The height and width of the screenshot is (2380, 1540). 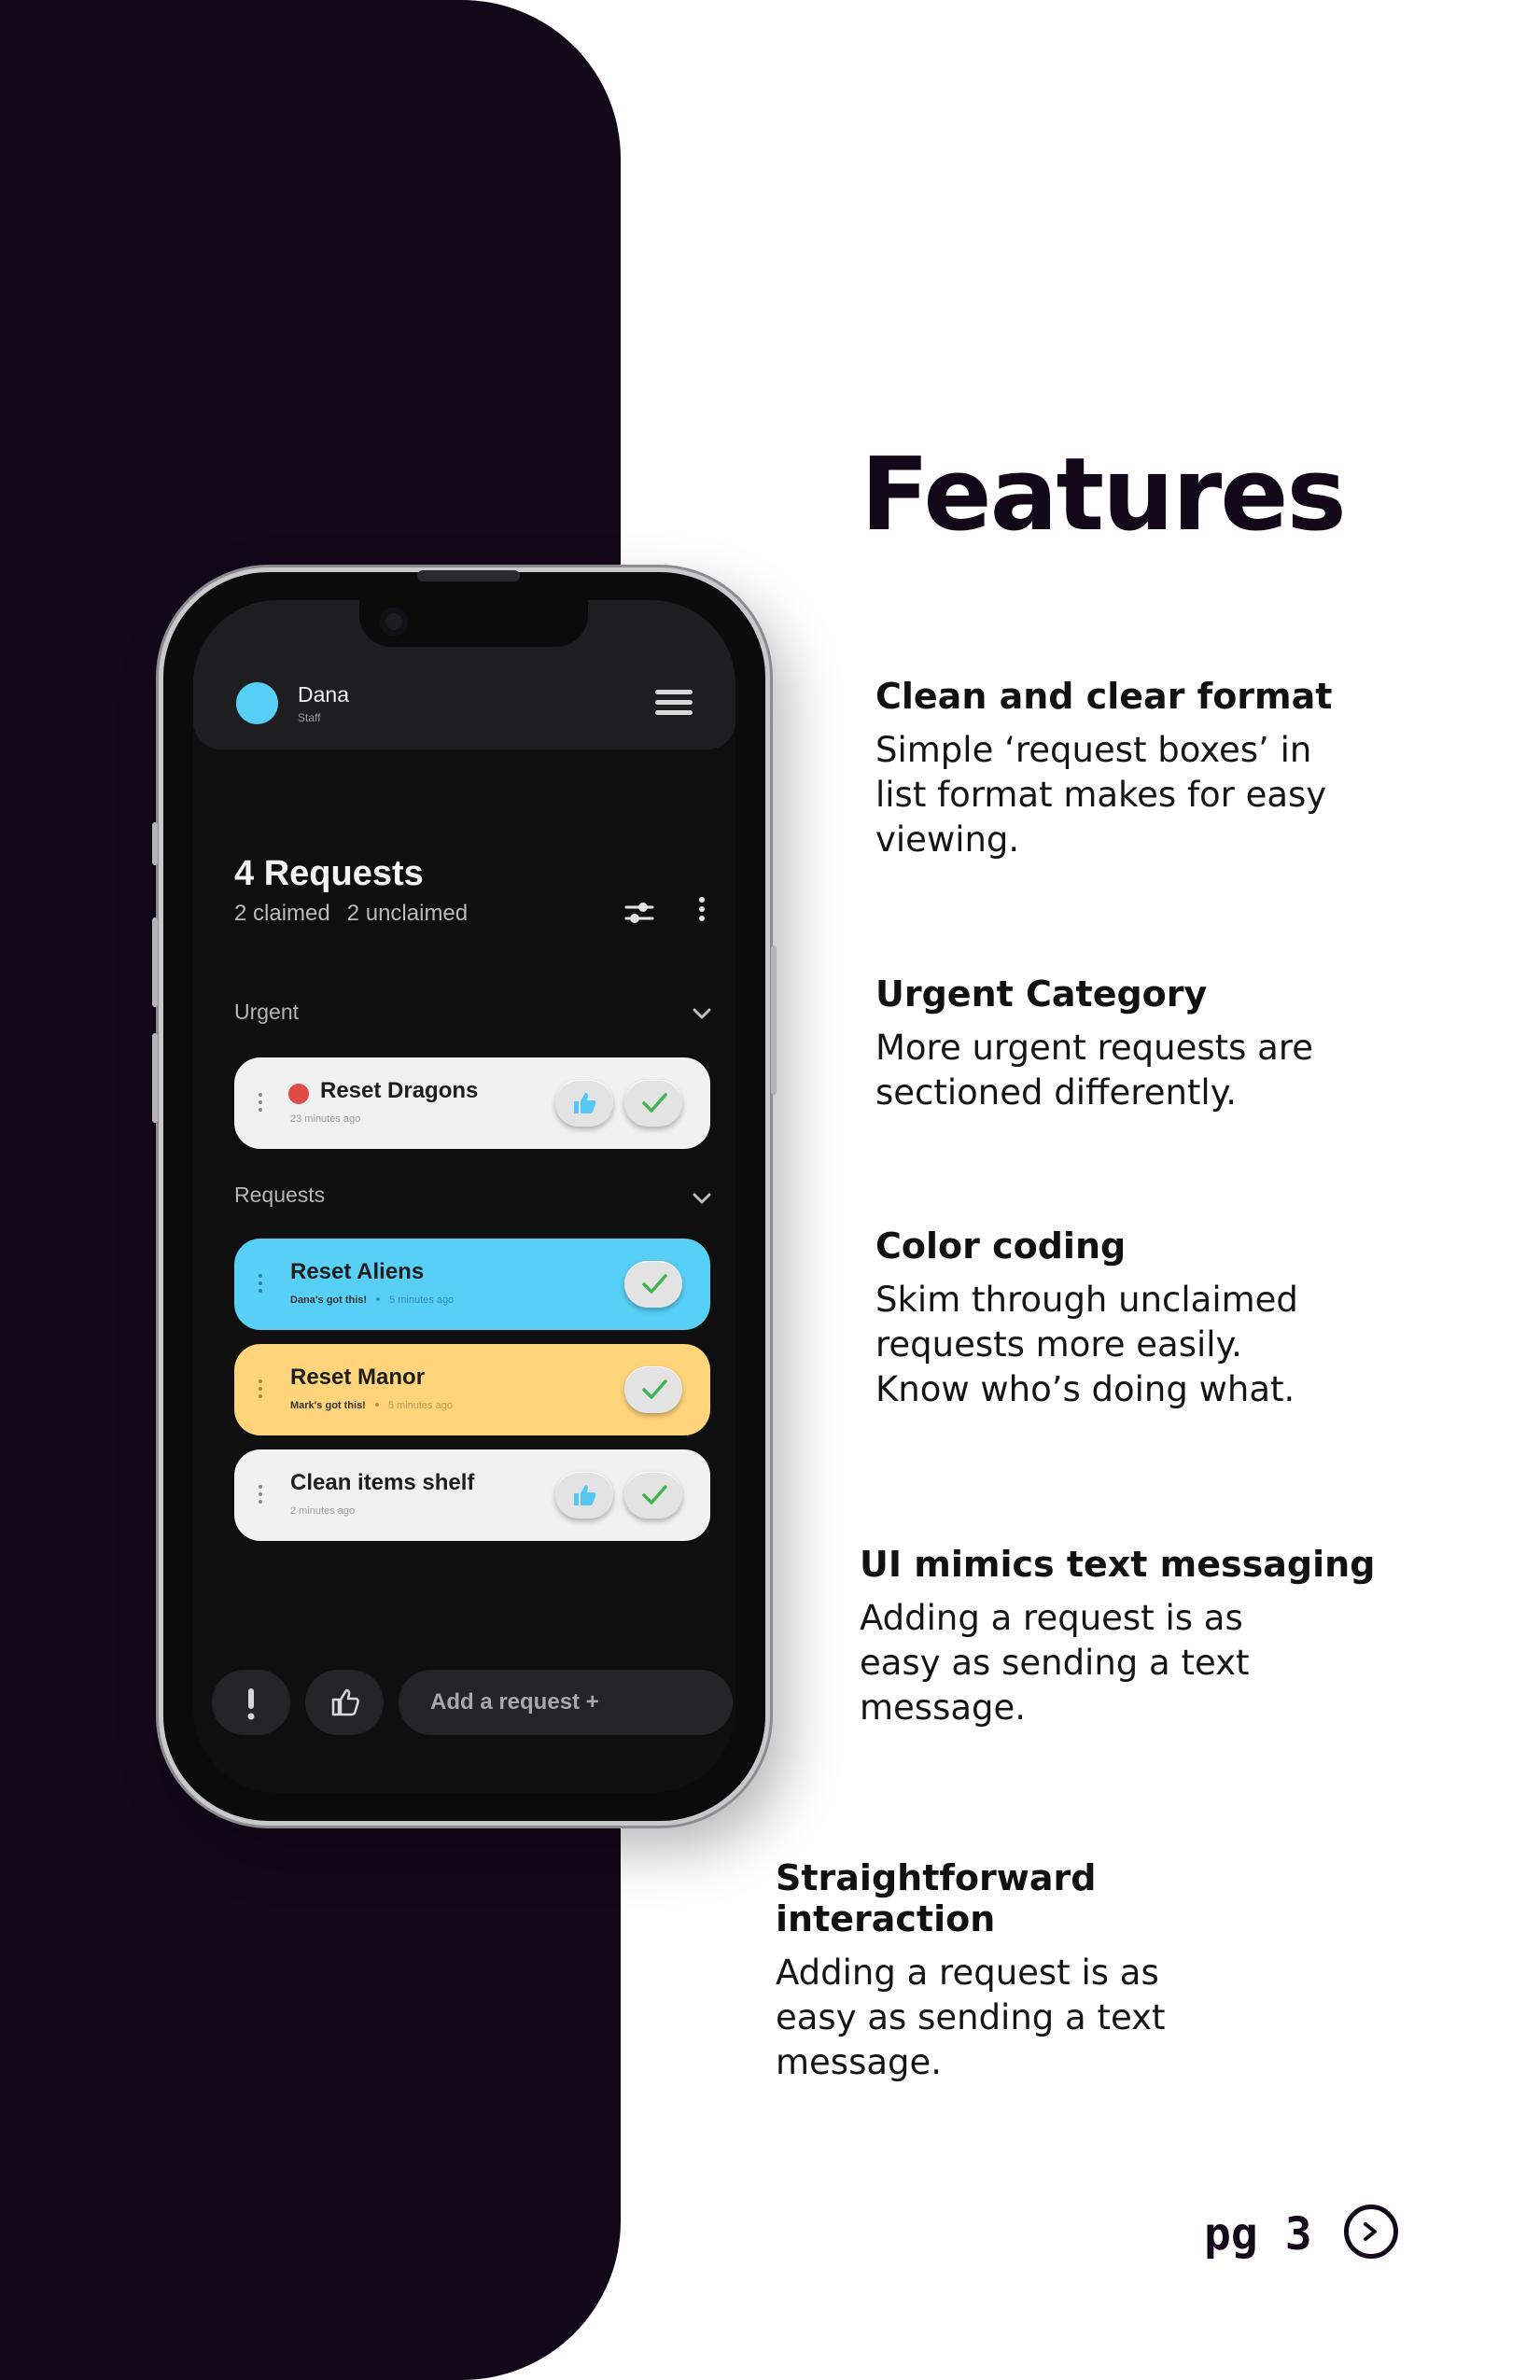 I want to click on claimed-count: 2 claimed, so click(x=282, y=913).